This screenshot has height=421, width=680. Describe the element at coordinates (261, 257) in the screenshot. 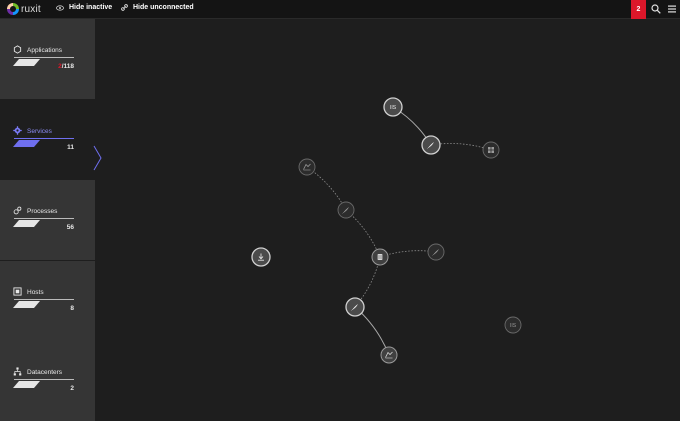

I see `graph-node-download-icon` at that location.